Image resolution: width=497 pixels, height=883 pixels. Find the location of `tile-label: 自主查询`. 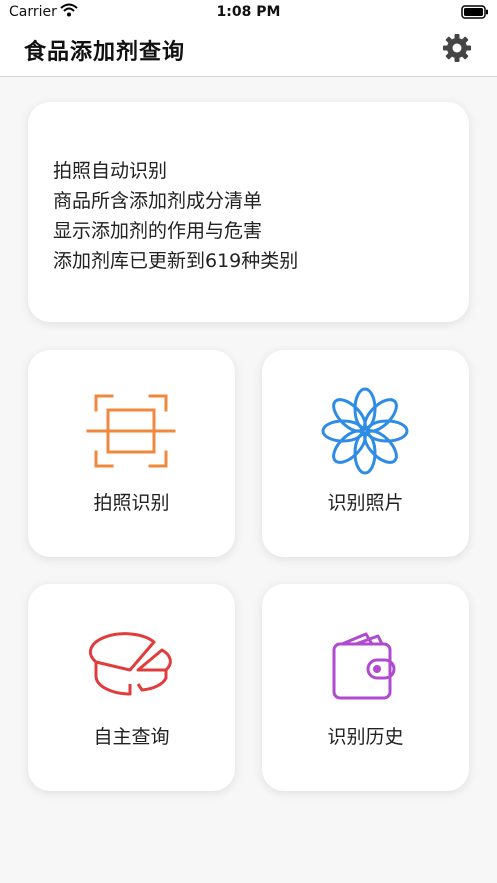

tile-label: 自主查询 is located at coordinates (131, 737).